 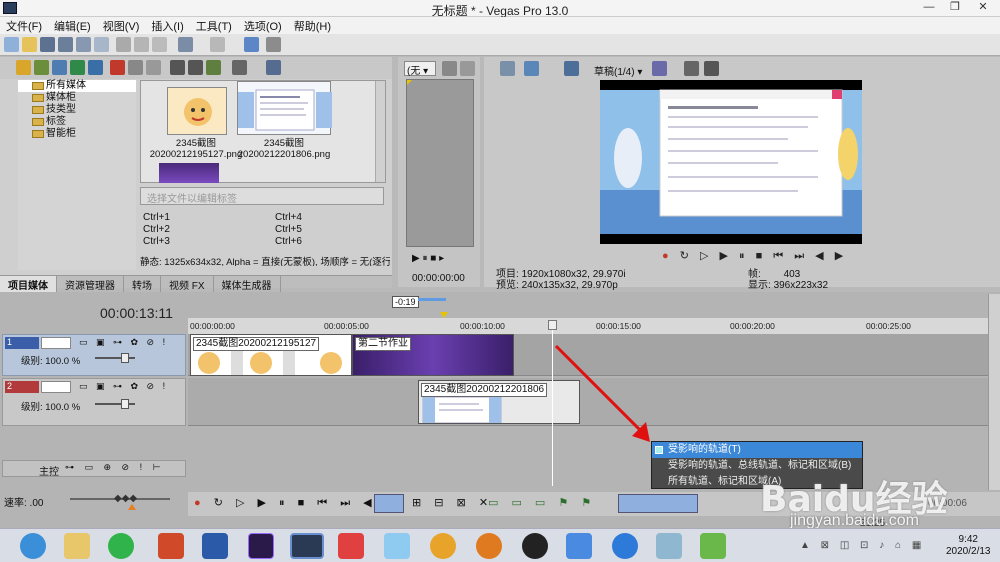 What do you see at coordinates (618, 70) in the screenshot?
I see `preview-quality: 草稿(1/4) ▾` at bounding box center [618, 70].